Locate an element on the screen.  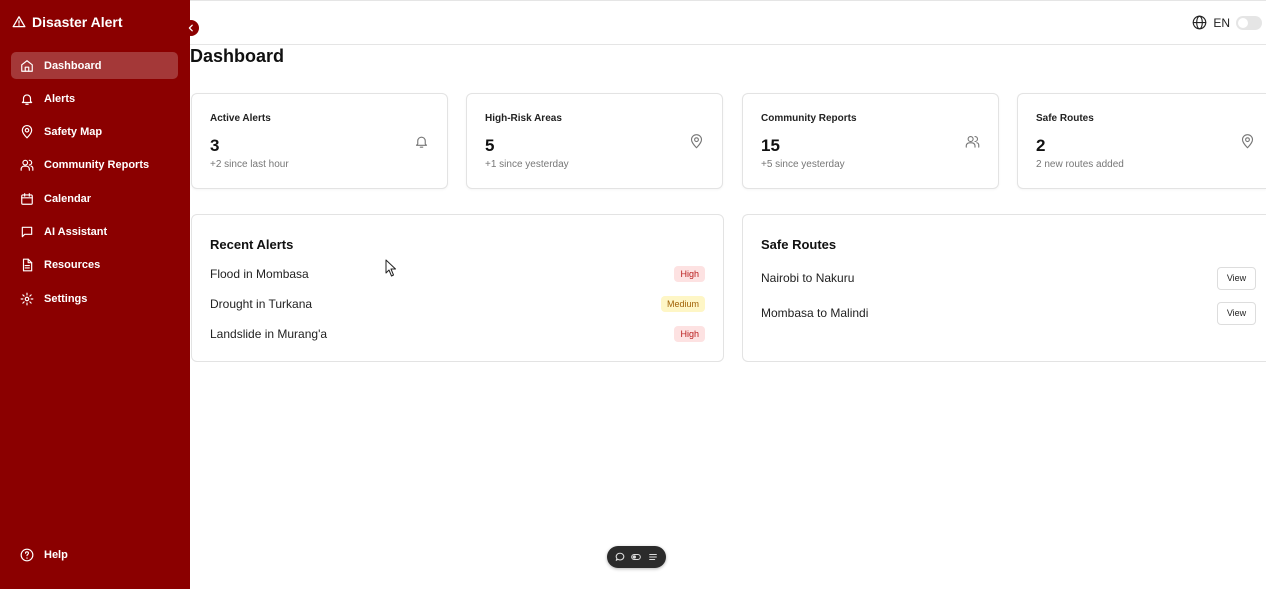
top-bar: EN is located at coordinates (728, 22).